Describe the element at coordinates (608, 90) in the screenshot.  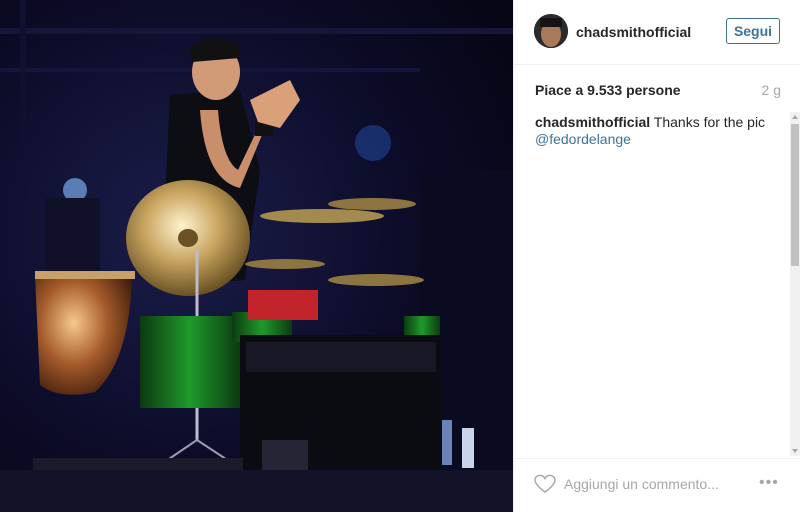
I see `likes-count: Piace a 9.533 persone` at that location.